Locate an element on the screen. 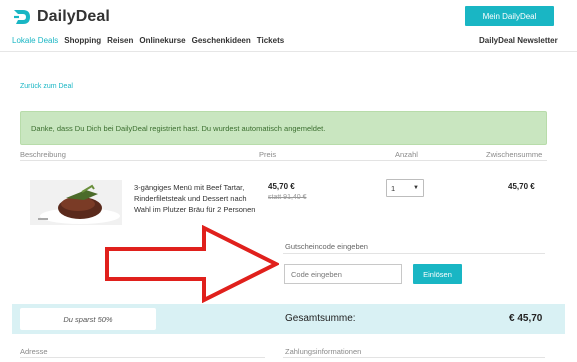 The height and width of the screenshot is (362, 577). brand-name: DailyDeal is located at coordinates (73, 16).